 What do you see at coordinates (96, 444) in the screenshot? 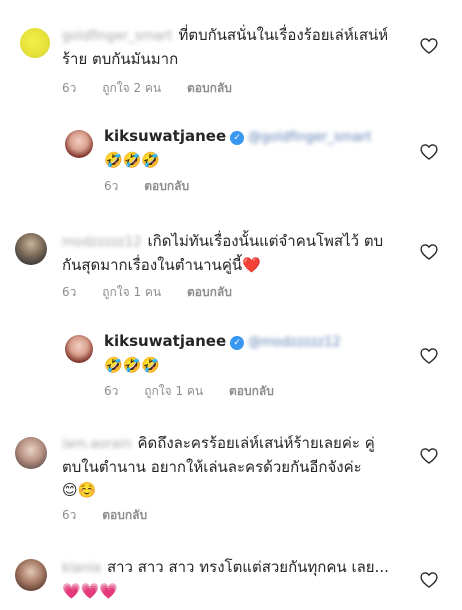
I see `username: lam.aorain` at bounding box center [96, 444].